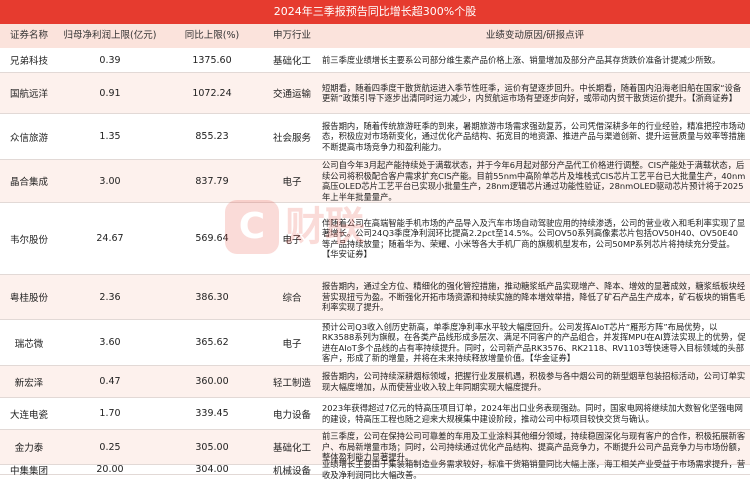 The image size is (750, 480). I want to click on cell-yoy-upper: 1072.24, so click(212, 93).